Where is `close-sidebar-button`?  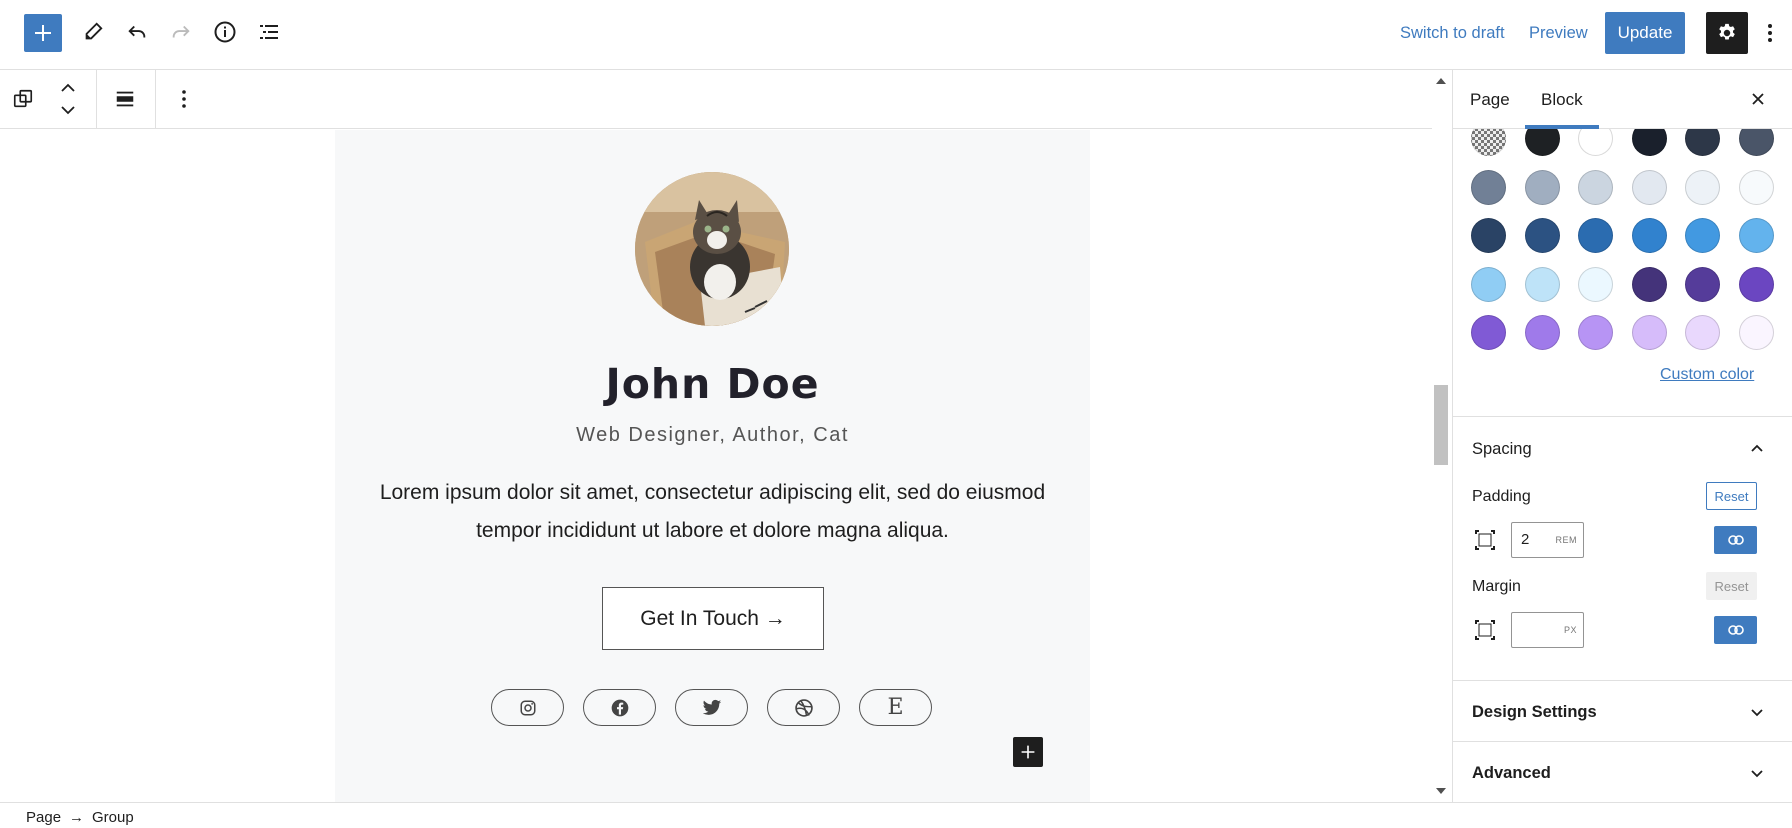 close-sidebar-button is located at coordinates (1758, 99).